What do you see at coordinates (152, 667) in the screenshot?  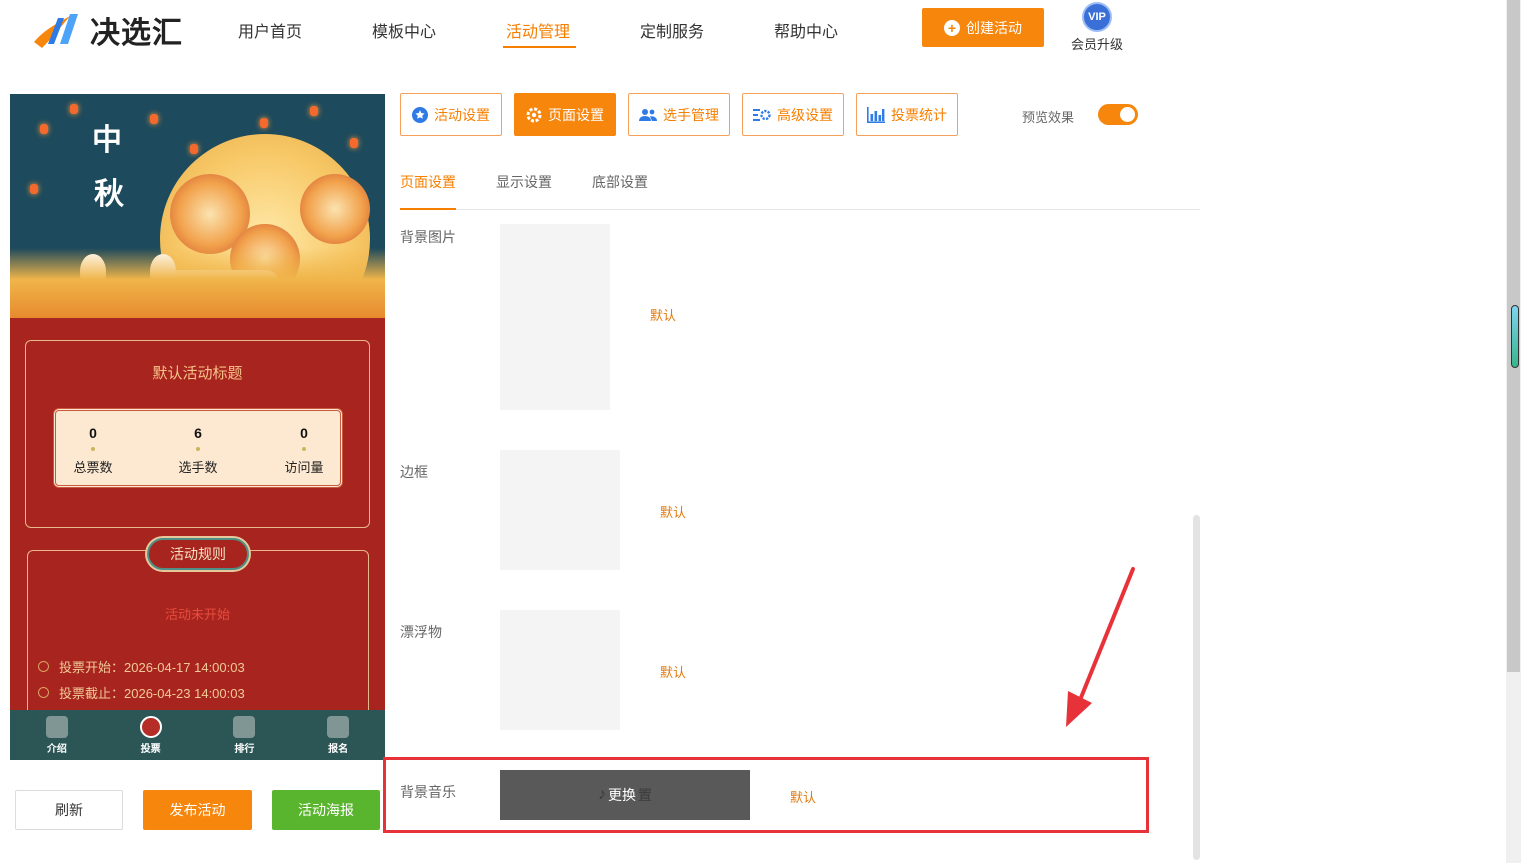 I see `vote-start-text: 投票开始：2026-04-17 14:00:03` at bounding box center [152, 667].